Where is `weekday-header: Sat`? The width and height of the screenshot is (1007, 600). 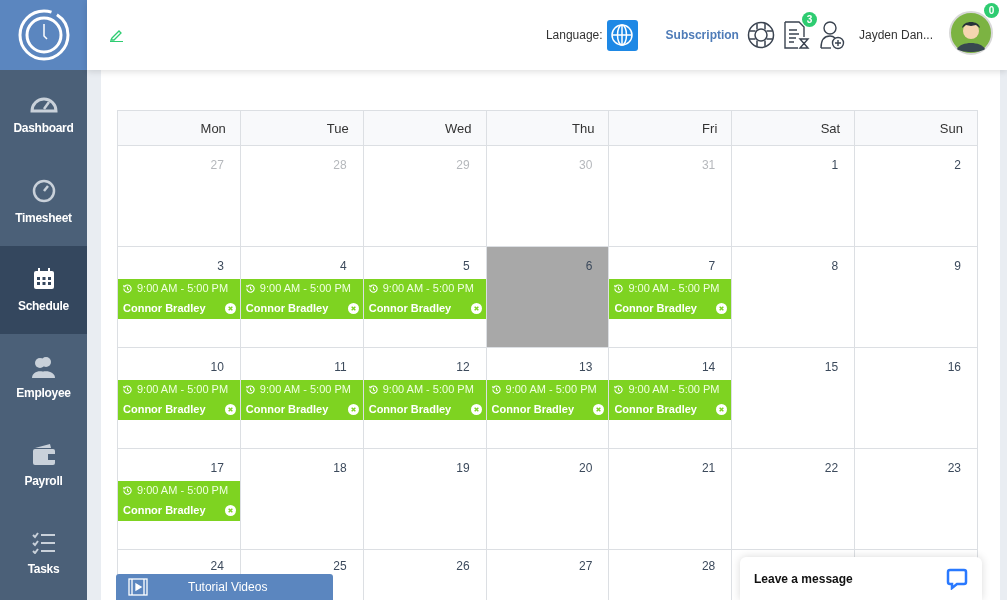 weekday-header: Sat is located at coordinates (794, 128).